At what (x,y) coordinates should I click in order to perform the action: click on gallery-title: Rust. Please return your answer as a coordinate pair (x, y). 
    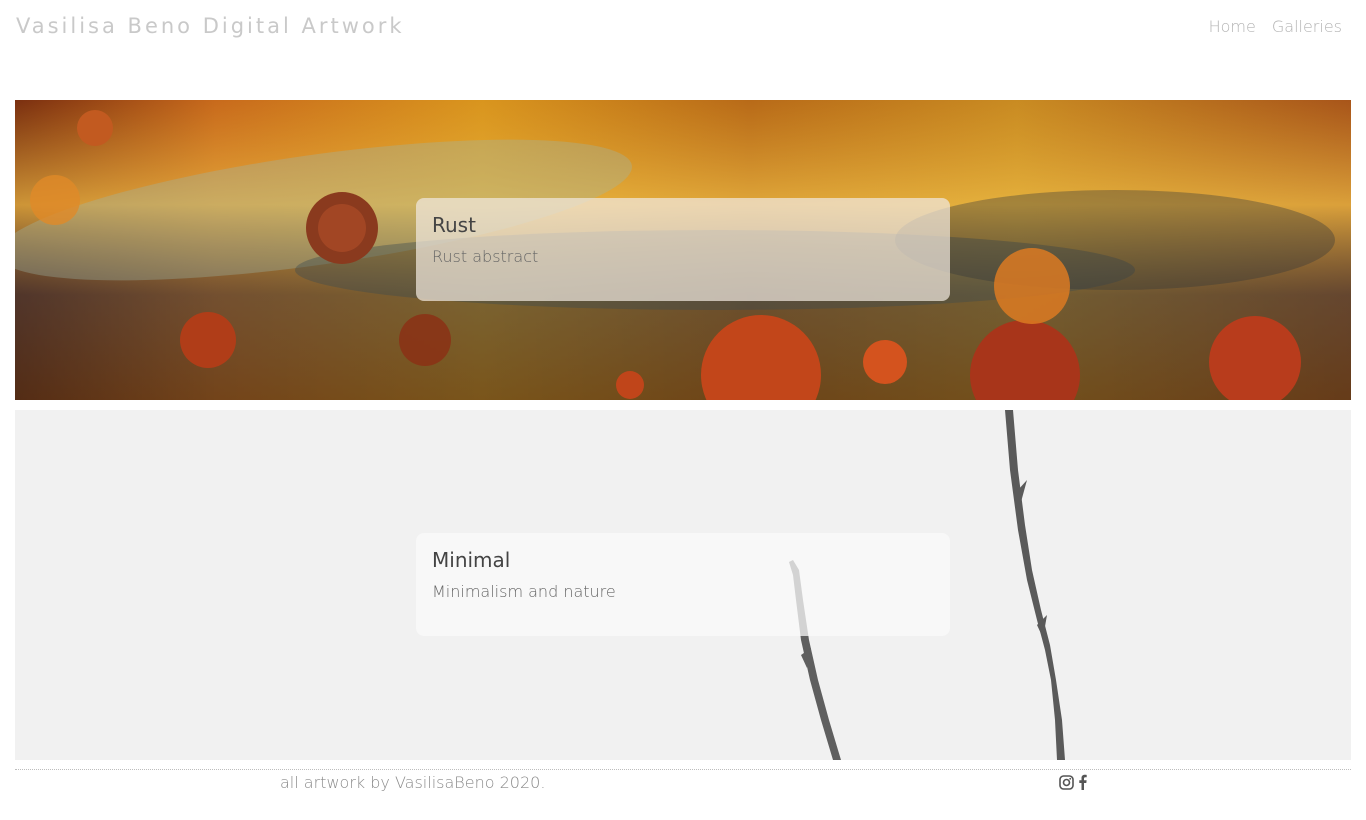
    Looking at the image, I should click on (454, 225).